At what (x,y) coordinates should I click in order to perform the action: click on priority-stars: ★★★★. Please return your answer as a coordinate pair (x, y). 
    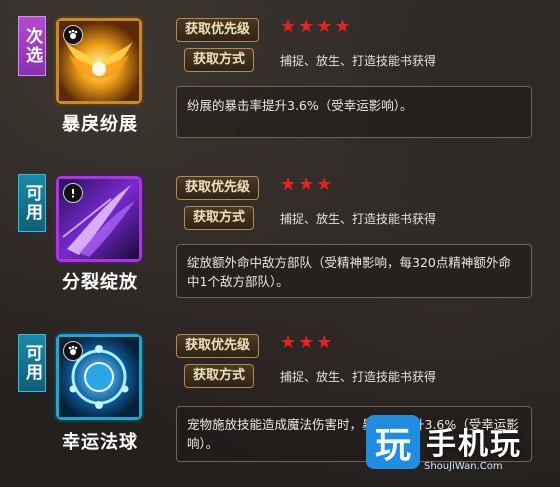
    Looking at the image, I should click on (316, 26).